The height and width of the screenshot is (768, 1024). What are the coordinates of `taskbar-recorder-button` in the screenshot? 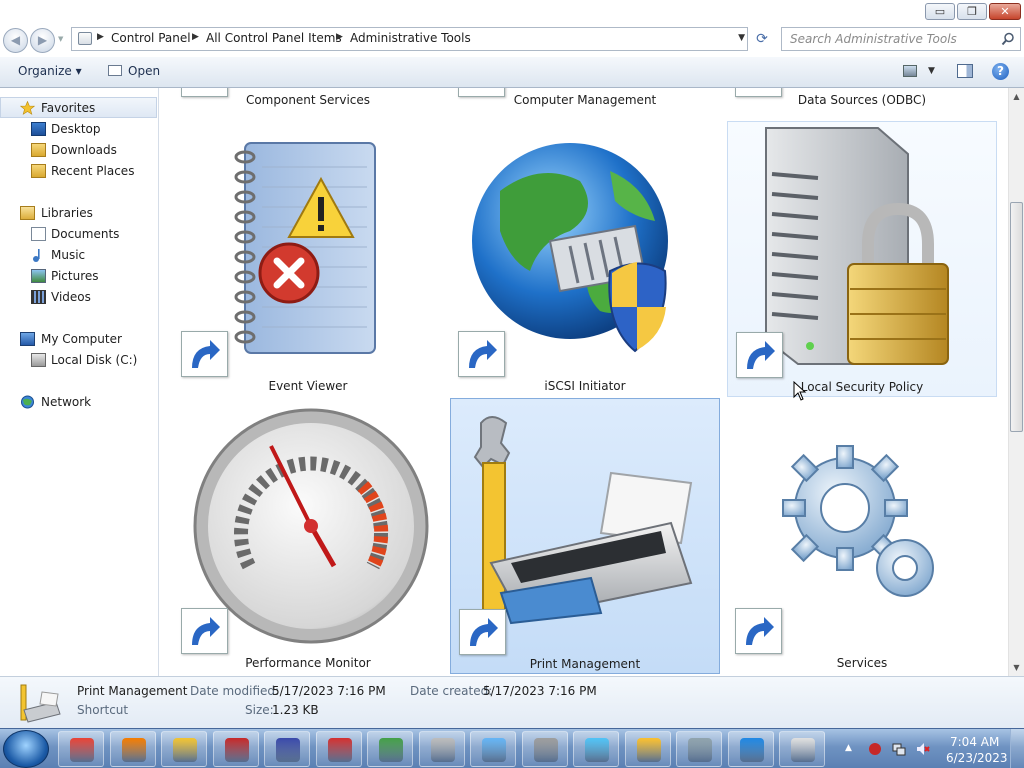 It's located at (338, 749).